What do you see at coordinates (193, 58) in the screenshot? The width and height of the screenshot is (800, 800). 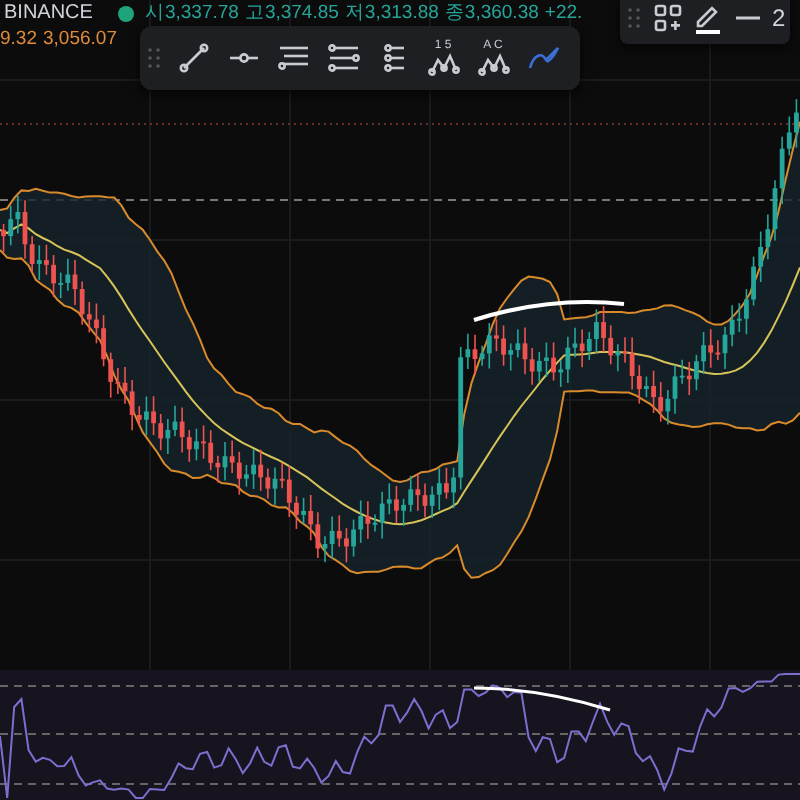 I see `trend-line-icon` at bounding box center [193, 58].